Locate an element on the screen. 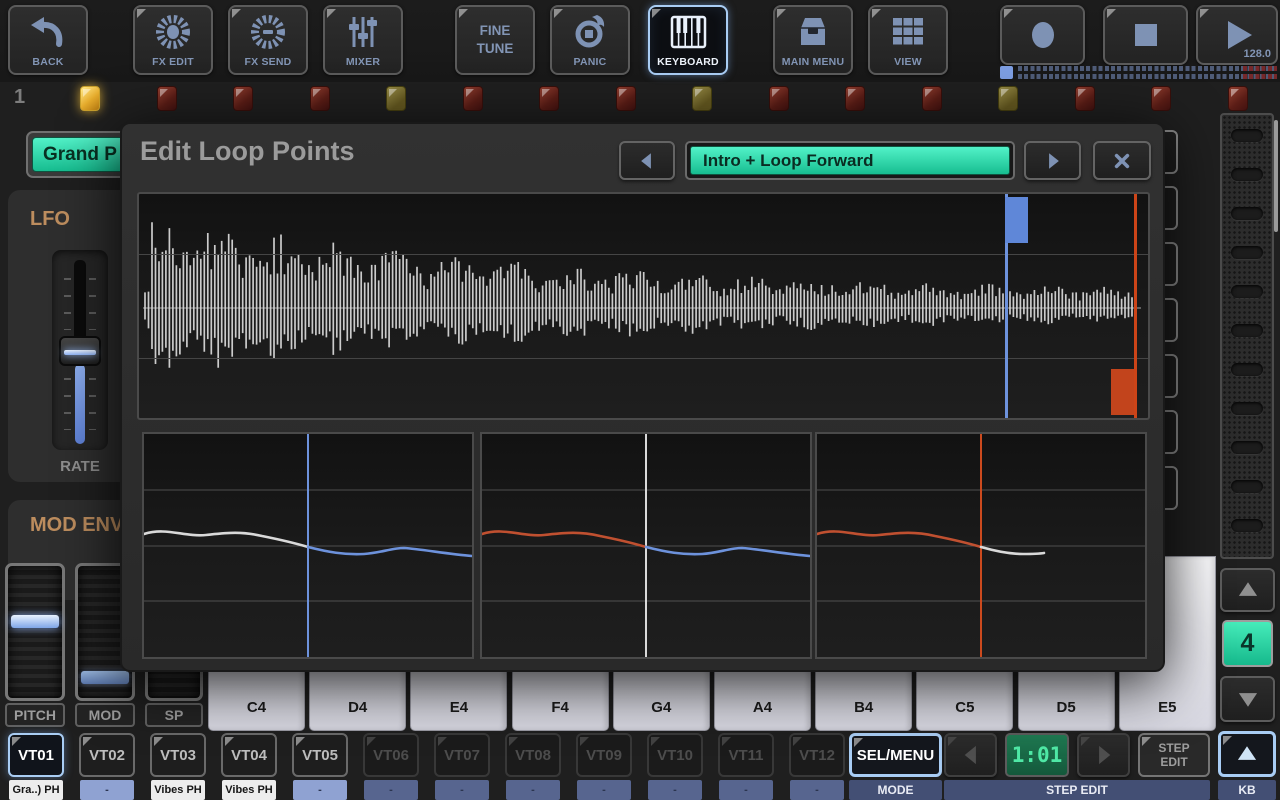 The image size is (1280, 800). transport-stop-button is located at coordinates (1145, 35).